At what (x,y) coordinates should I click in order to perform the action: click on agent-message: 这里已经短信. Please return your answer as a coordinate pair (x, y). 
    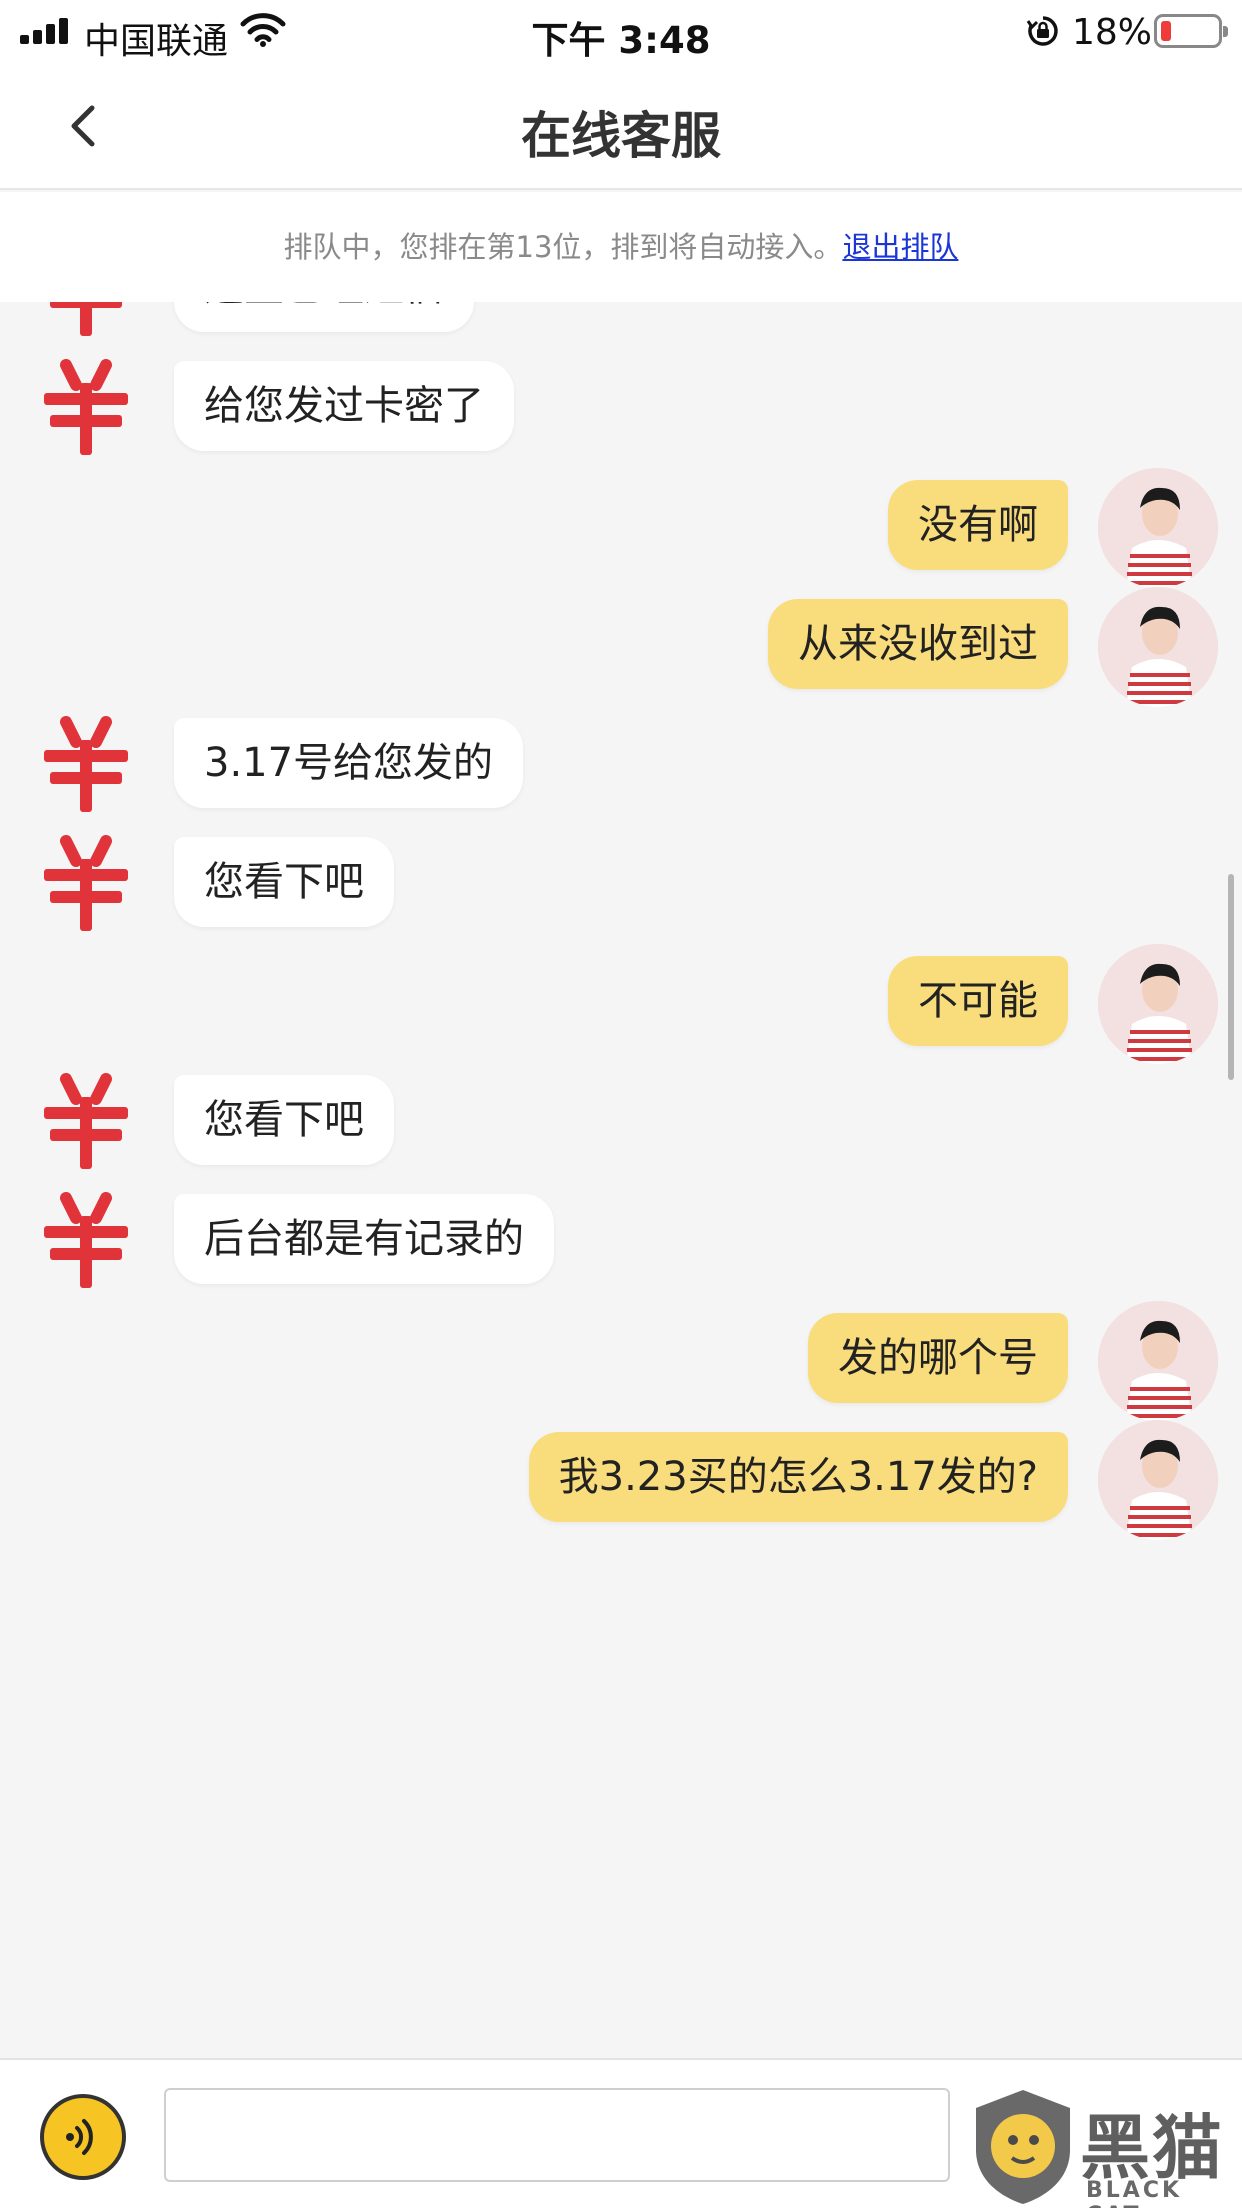
    Looking at the image, I should click on (621, 326).